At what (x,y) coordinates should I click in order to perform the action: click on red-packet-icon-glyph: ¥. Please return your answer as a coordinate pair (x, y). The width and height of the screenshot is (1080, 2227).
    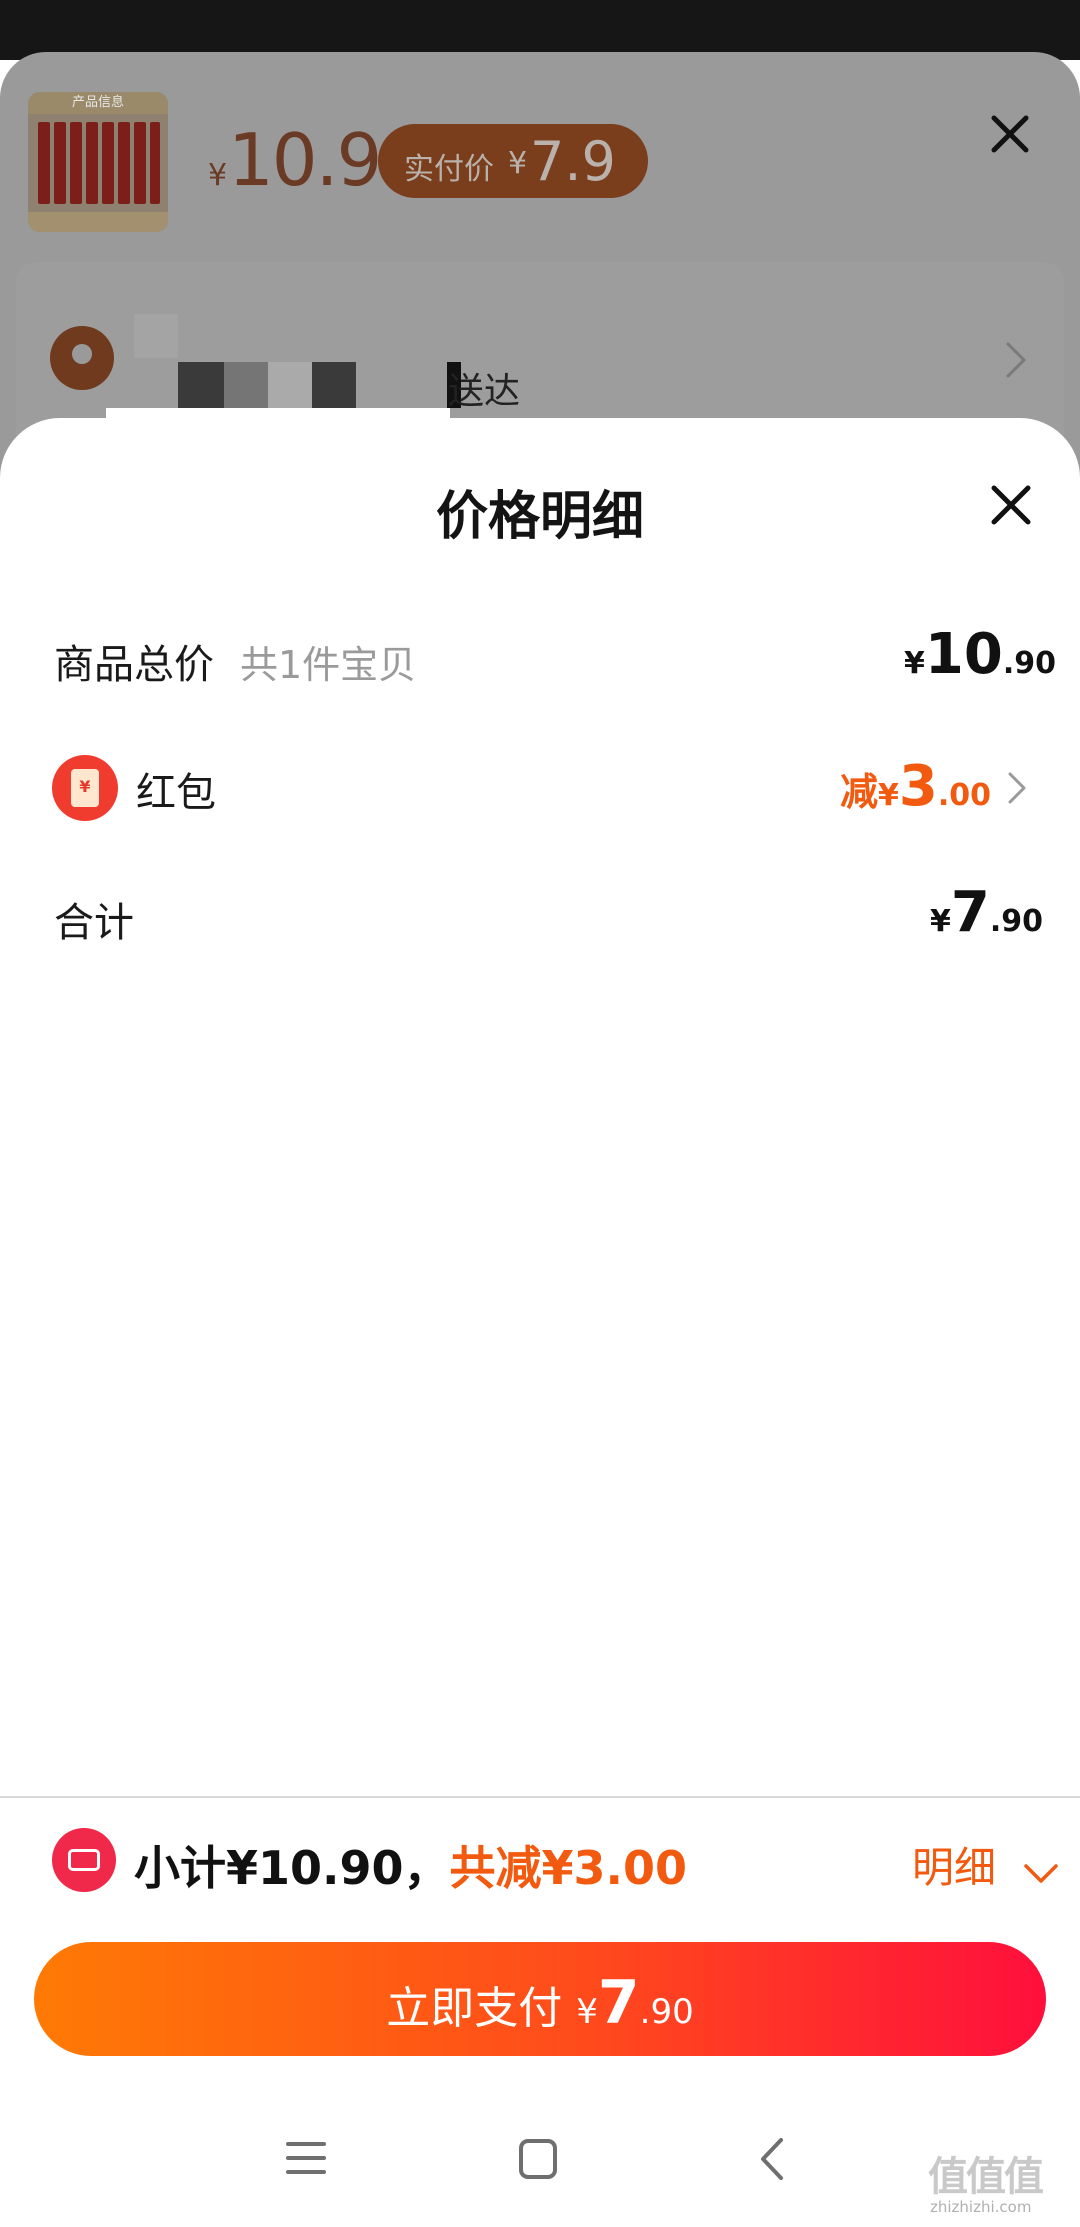
    Looking at the image, I should click on (85, 786).